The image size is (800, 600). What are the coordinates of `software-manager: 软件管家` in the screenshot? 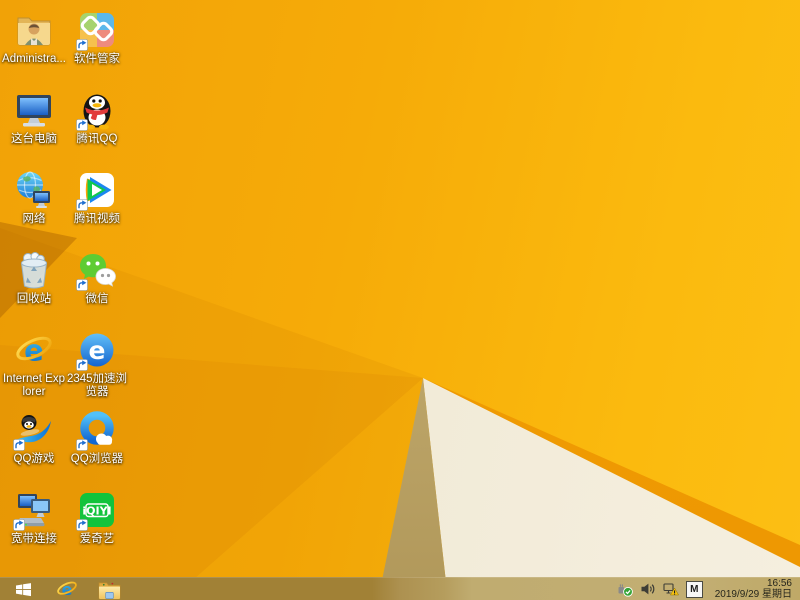 It's located at (97, 36).